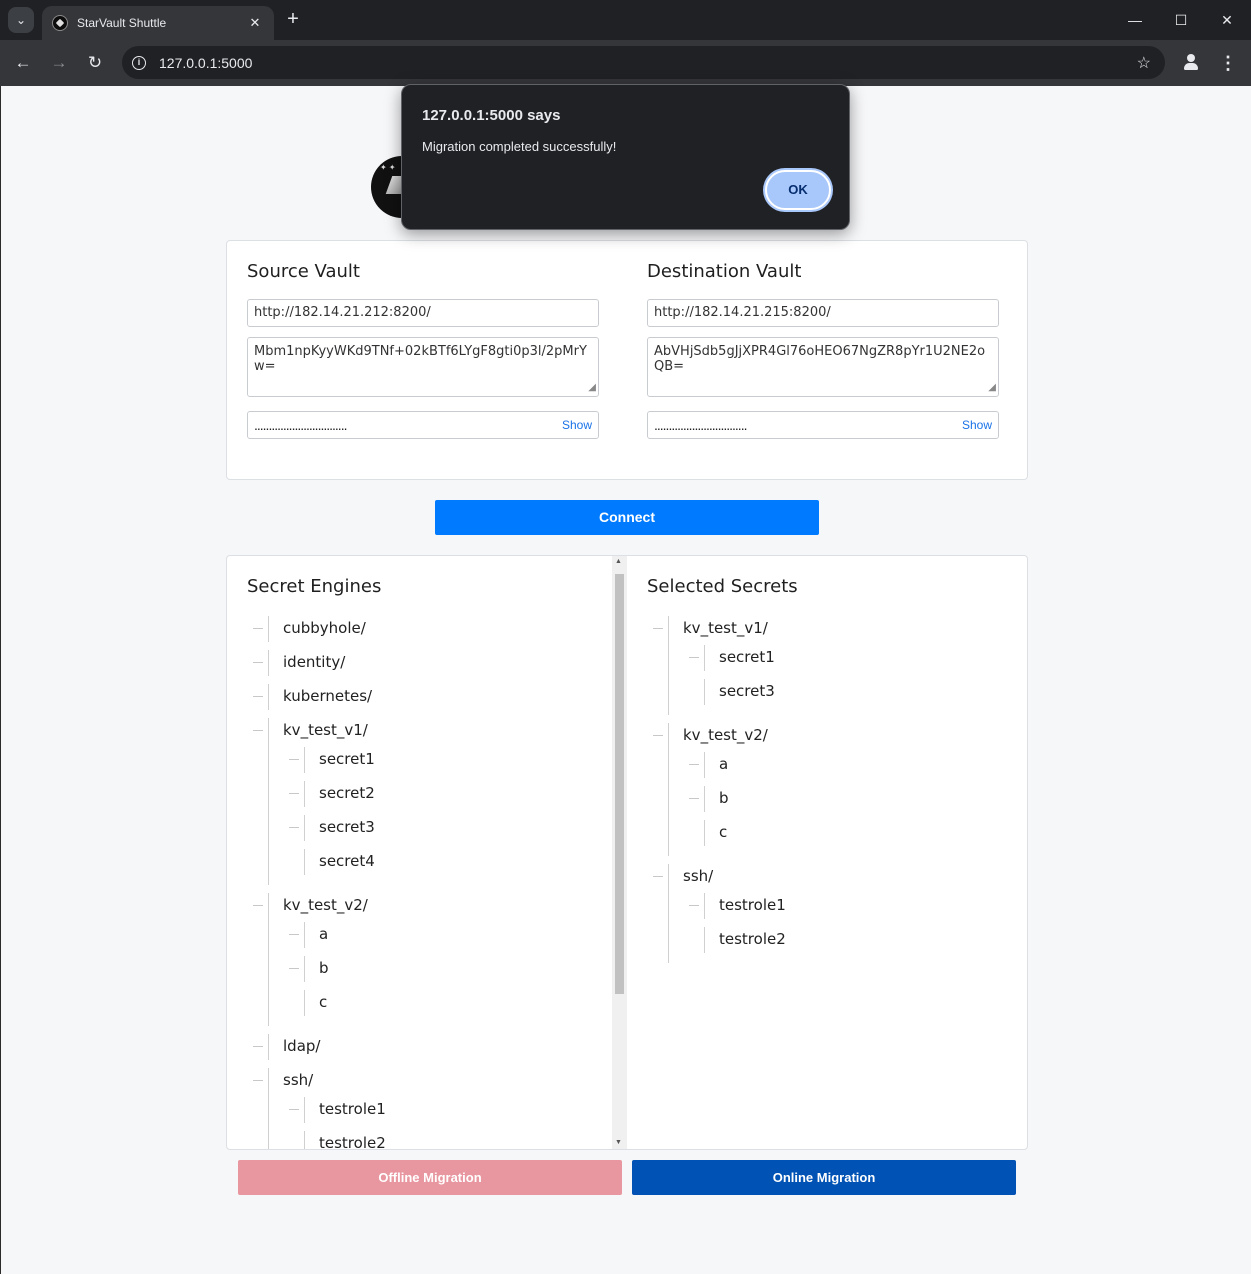  What do you see at coordinates (139, 62) in the screenshot?
I see `site-info-icon: i` at bounding box center [139, 62].